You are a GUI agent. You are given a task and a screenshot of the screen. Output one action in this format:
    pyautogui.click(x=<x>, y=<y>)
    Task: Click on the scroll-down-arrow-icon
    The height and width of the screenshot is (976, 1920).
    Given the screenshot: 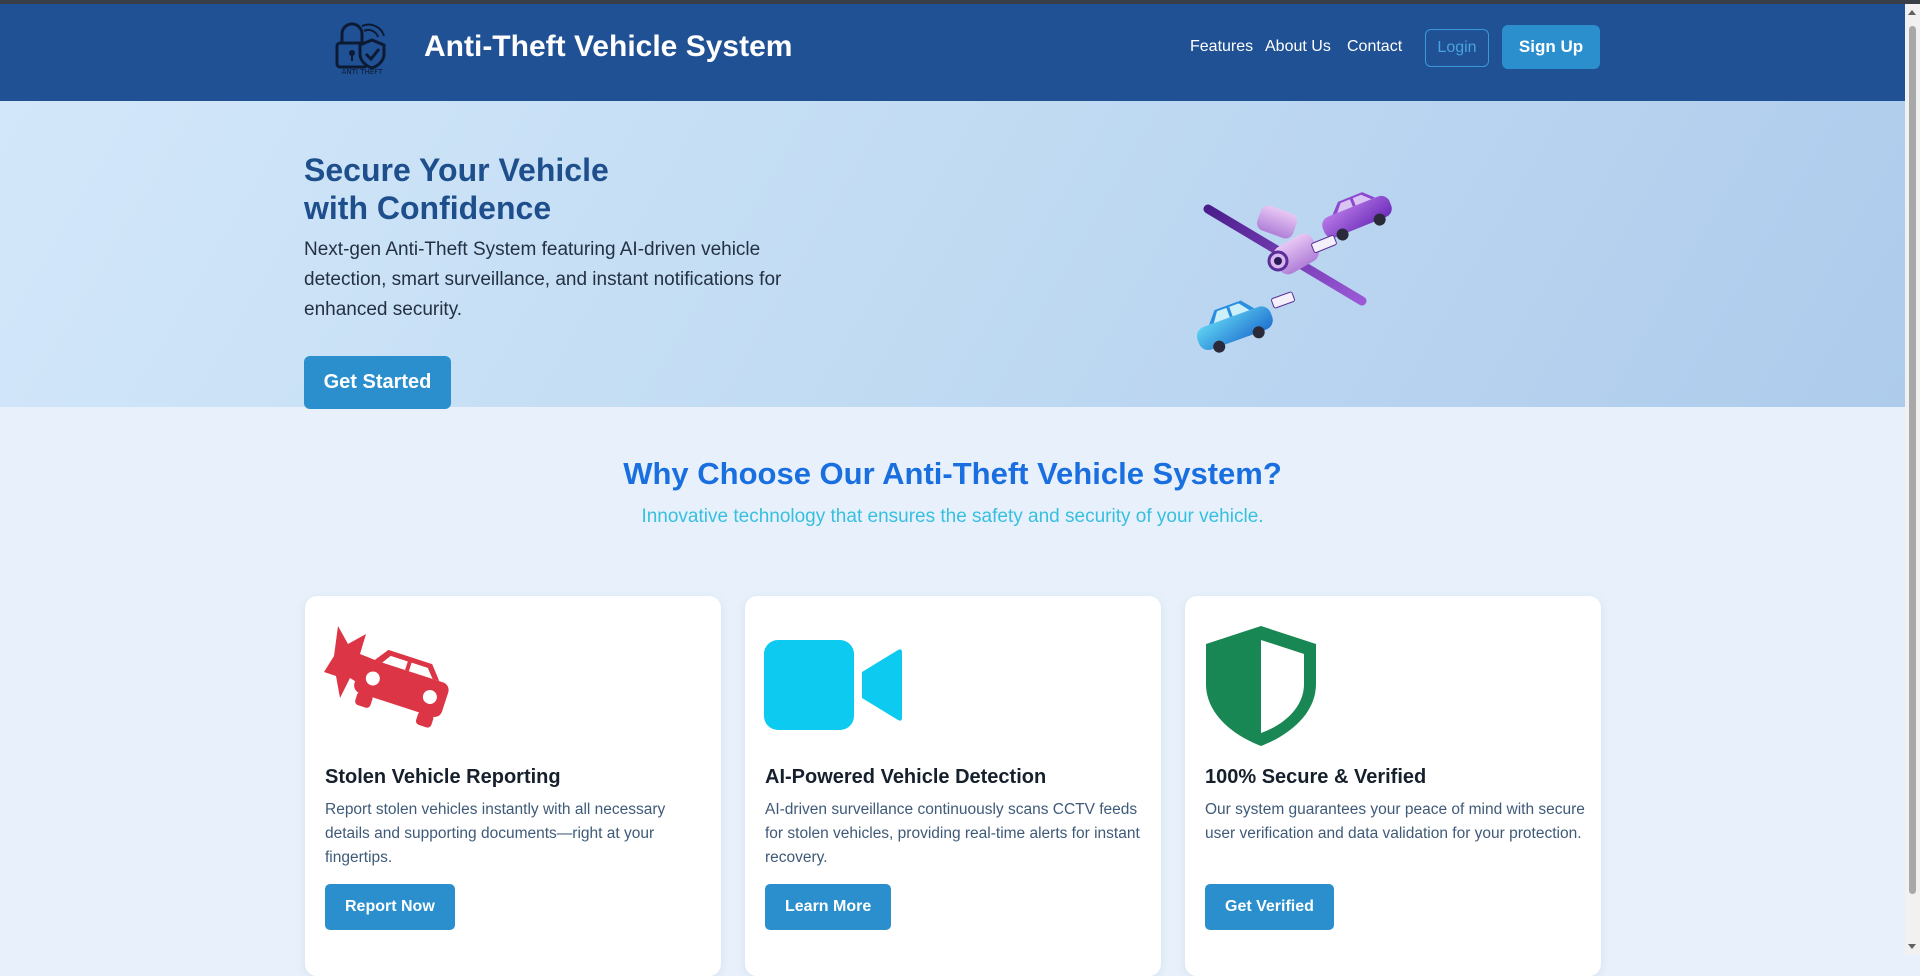 What is the action you would take?
    pyautogui.click(x=1912, y=946)
    